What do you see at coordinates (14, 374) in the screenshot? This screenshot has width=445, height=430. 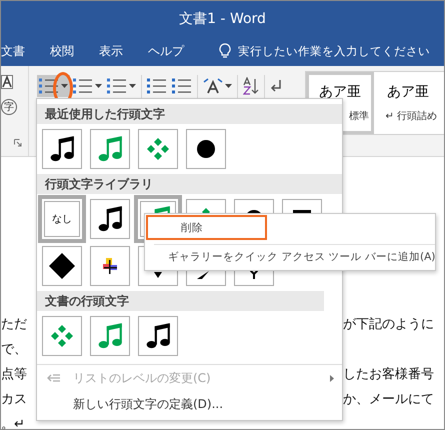 I see `document-text: 点等` at bounding box center [14, 374].